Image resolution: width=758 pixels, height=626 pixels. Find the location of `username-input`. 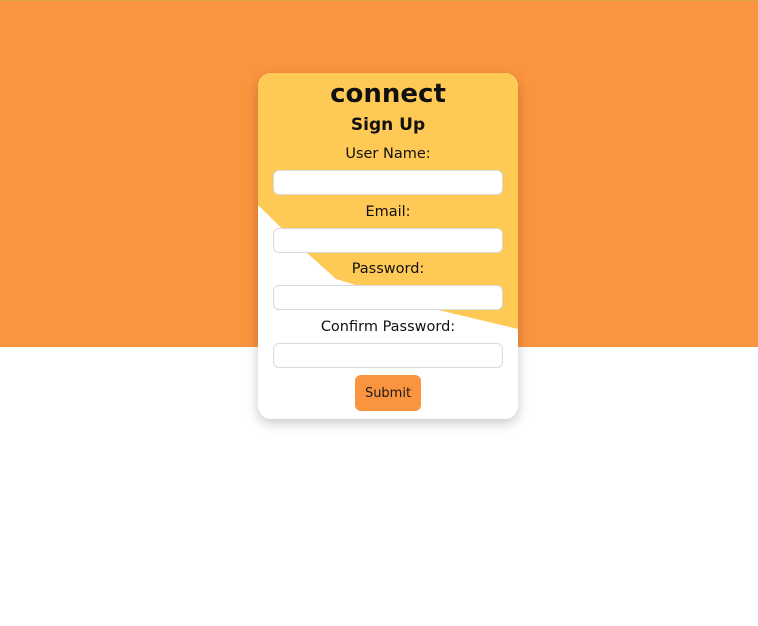

username-input is located at coordinates (388, 182).